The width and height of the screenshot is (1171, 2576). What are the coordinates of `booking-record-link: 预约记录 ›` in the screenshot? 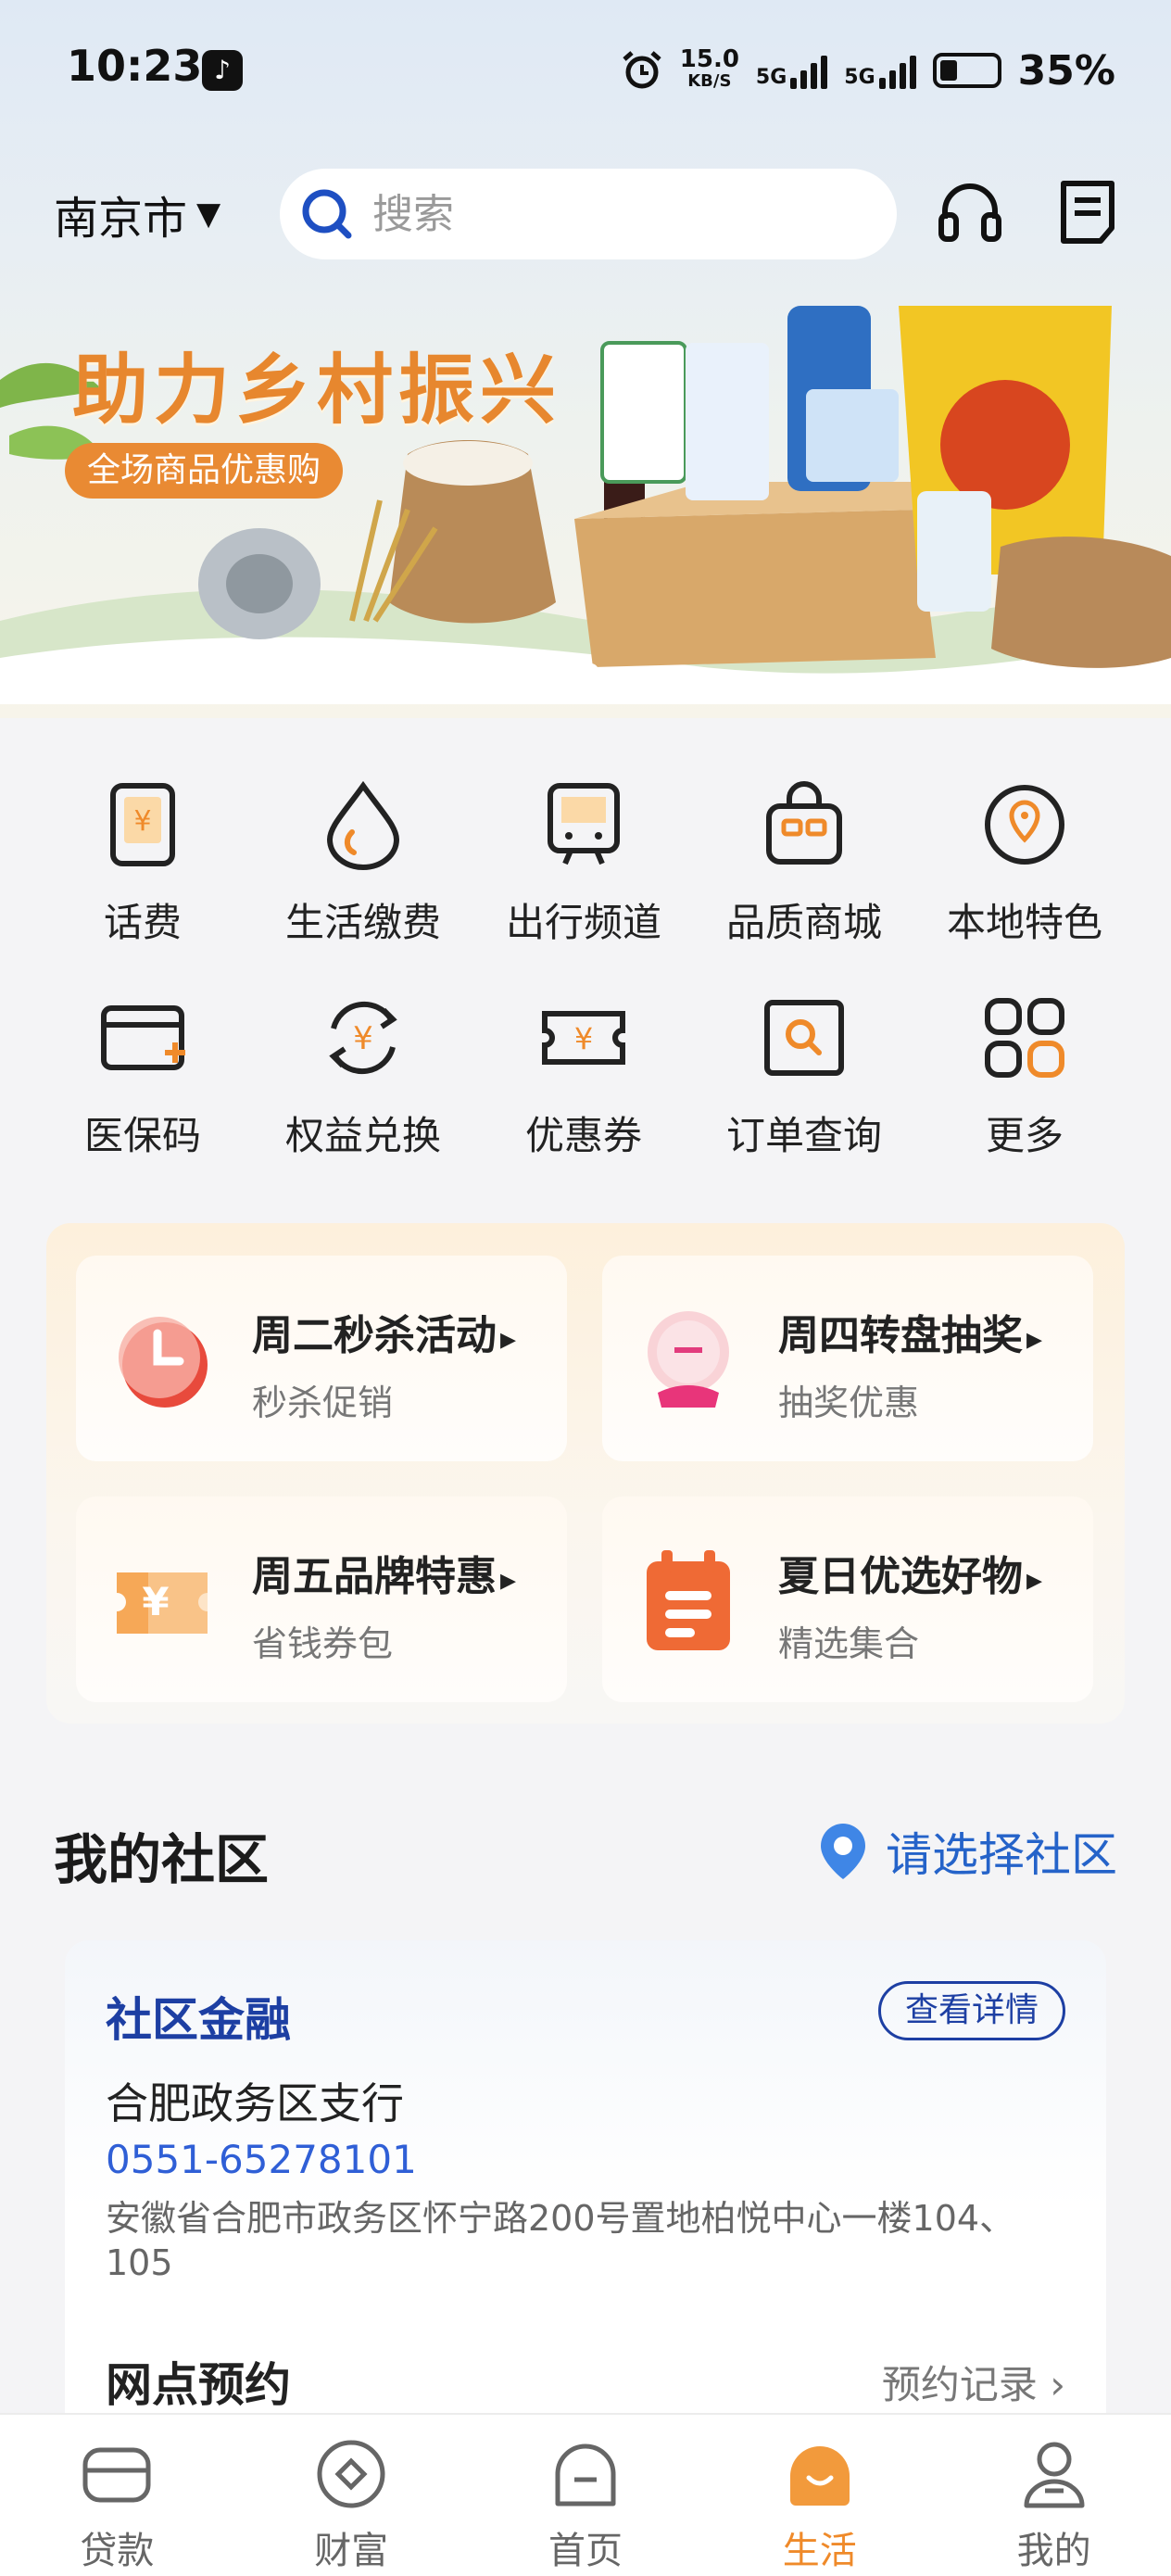 It's located at (974, 2382).